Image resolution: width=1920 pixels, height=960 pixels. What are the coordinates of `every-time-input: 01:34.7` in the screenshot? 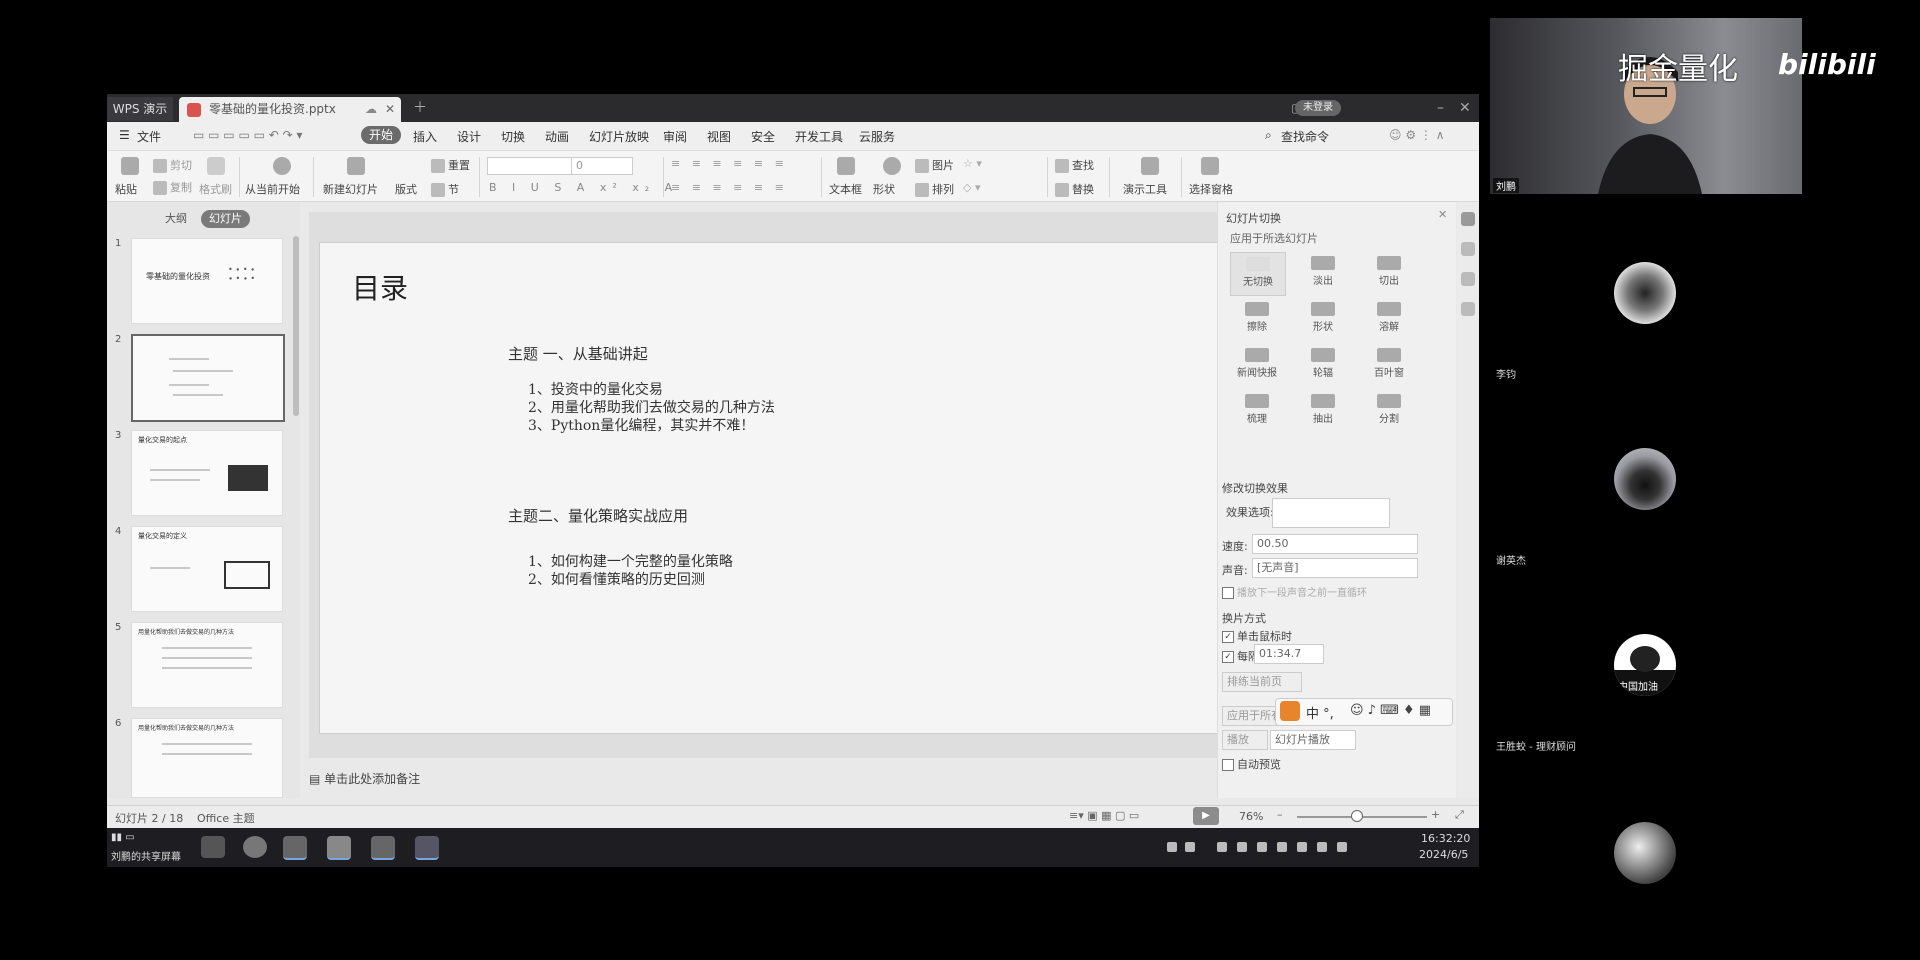 It's located at (1289, 654).